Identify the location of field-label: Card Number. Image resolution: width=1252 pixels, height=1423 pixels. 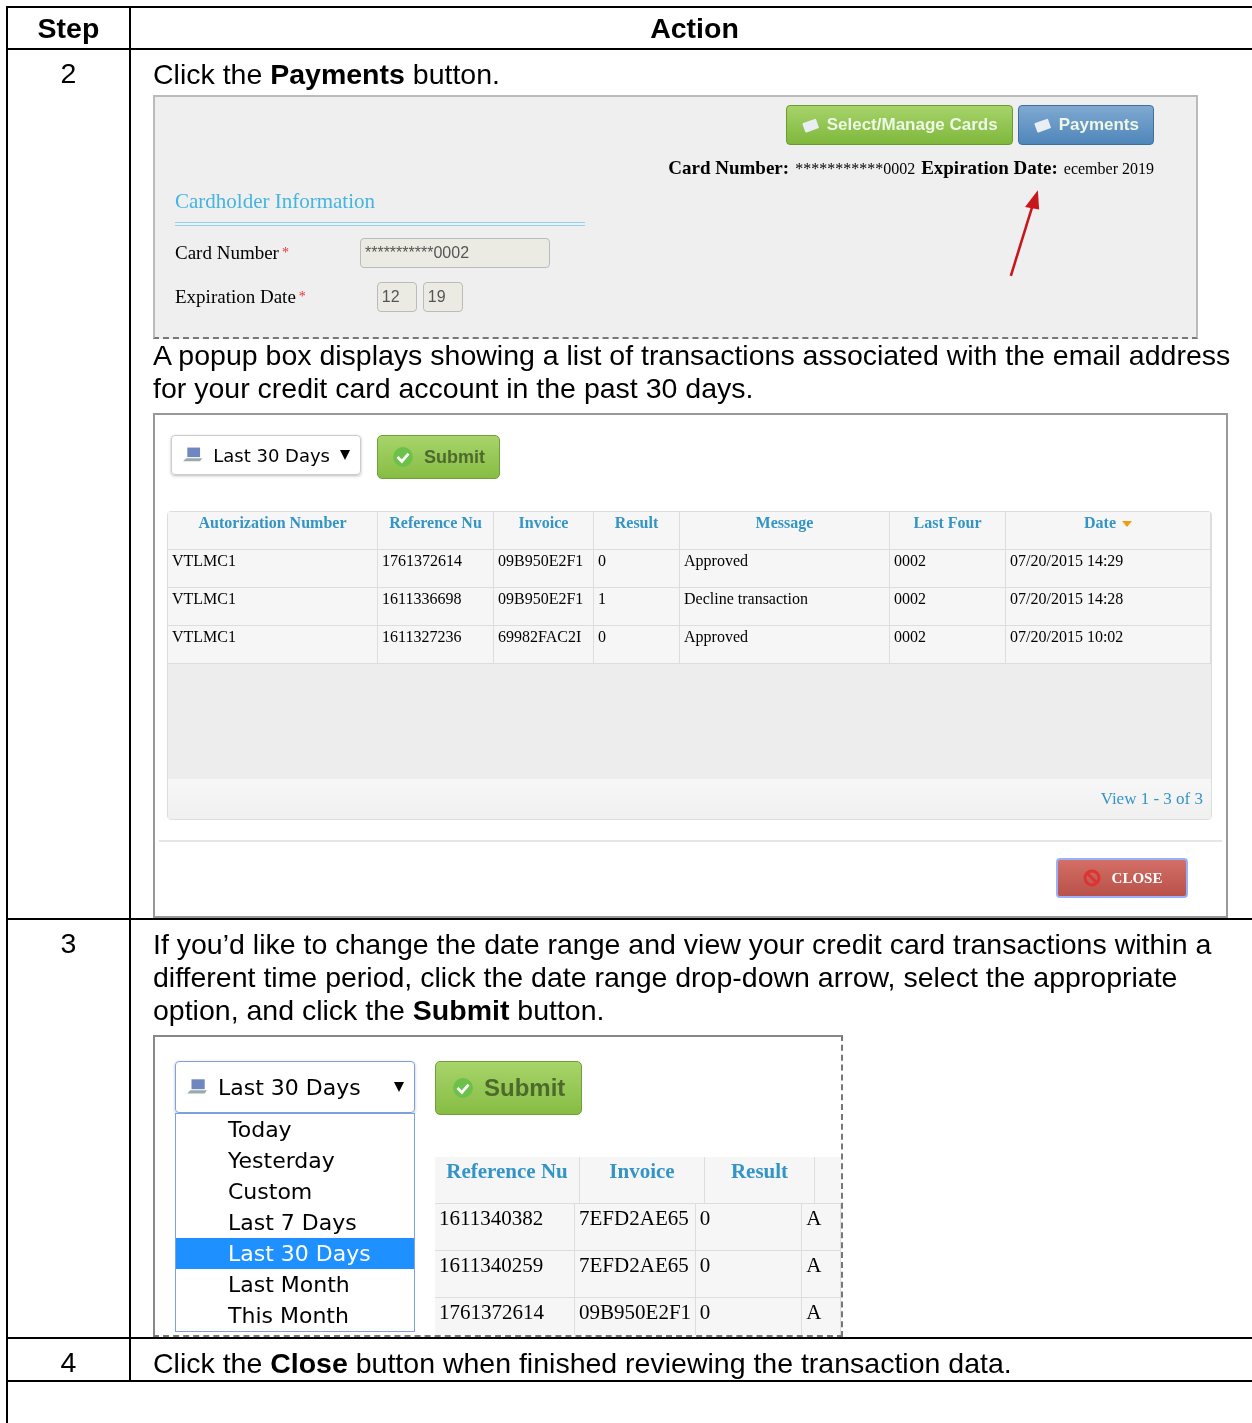
(227, 253).